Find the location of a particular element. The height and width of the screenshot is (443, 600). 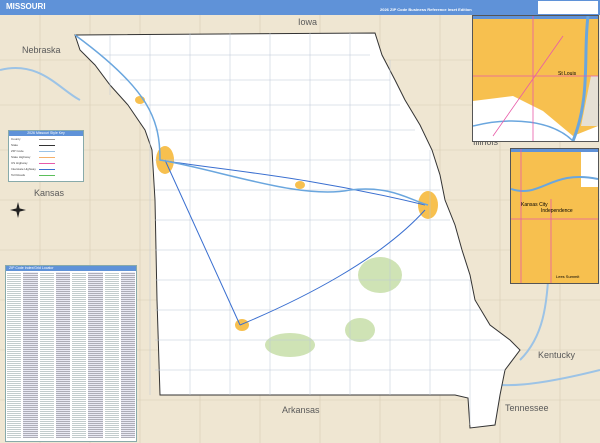

map-title: MISSOURI is located at coordinates (26, 6).